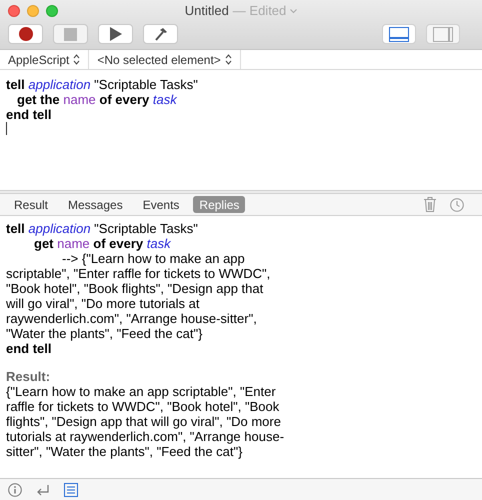  What do you see at coordinates (102, 84) in the screenshot?
I see `code-line: tell application "Scriptable Tasks"` at bounding box center [102, 84].